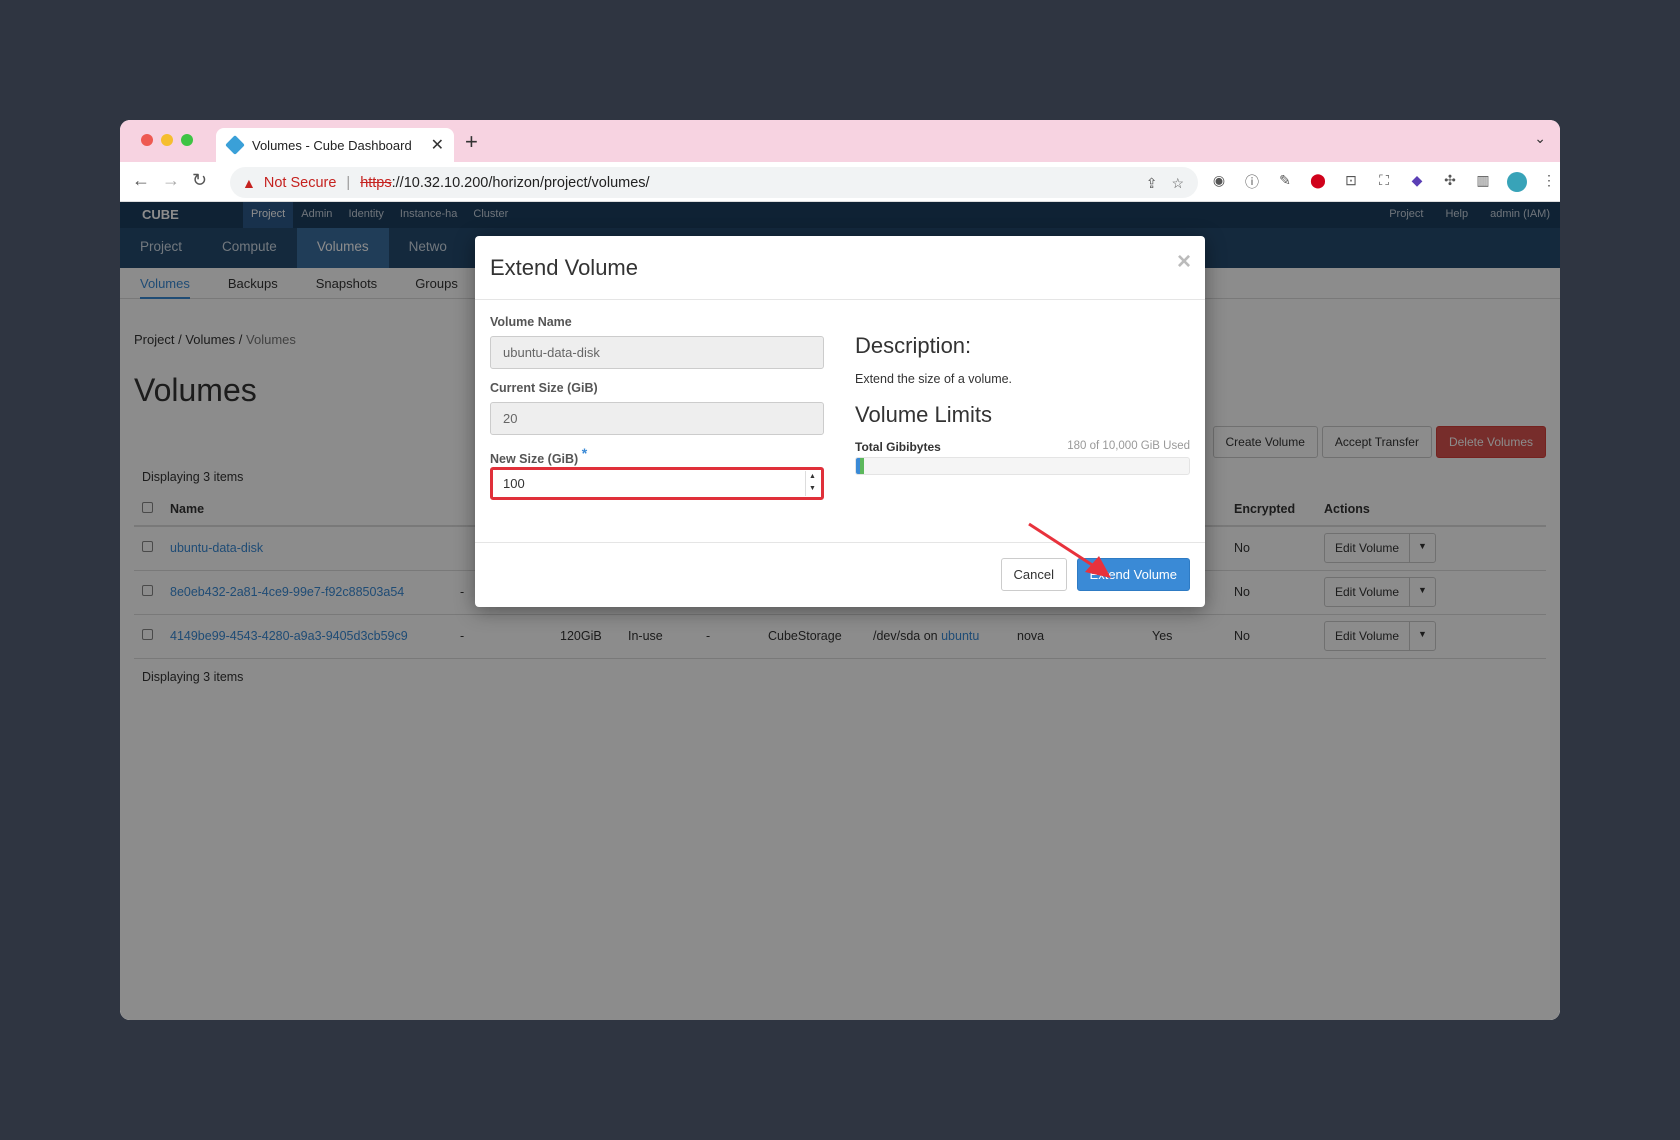 The image size is (1680, 1140). I want to click on tab-search-chevron-icon: ⌄, so click(1540, 138).